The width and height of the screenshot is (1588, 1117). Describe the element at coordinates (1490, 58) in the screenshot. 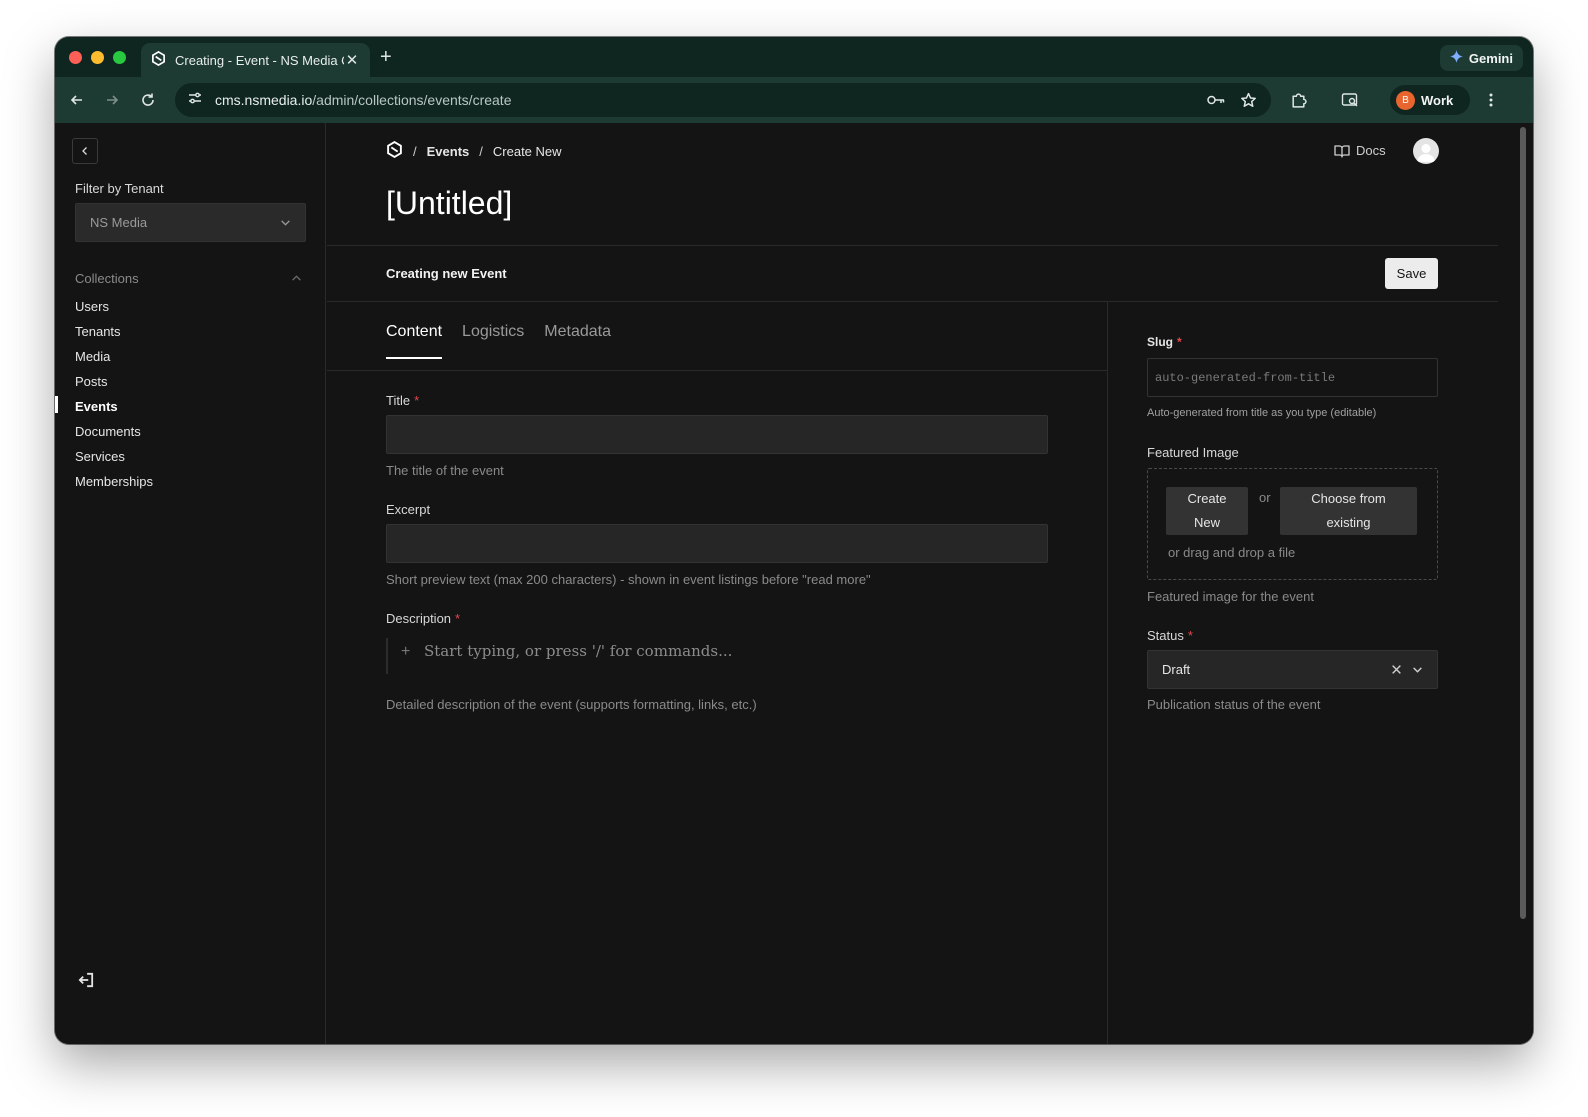

I see `gemini-label: Gemini` at that location.